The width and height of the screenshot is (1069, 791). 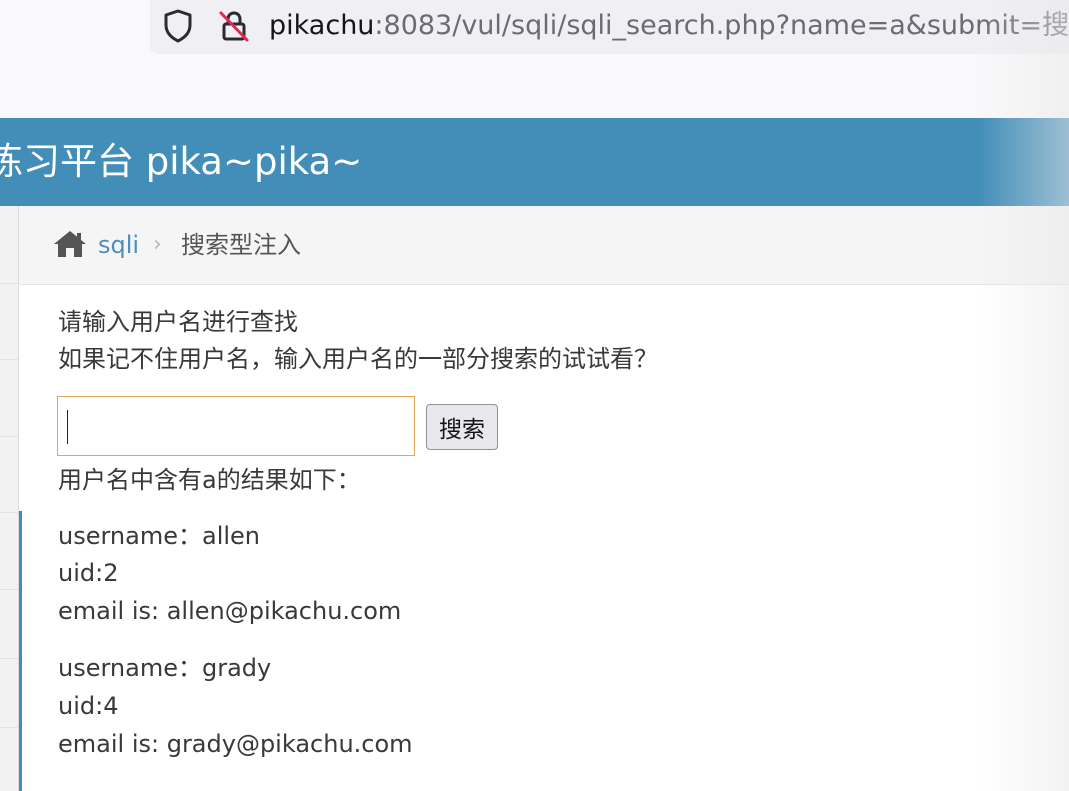 What do you see at coordinates (118, 245) in the screenshot?
I see `breadcrumb-link-sqli: sqli` at bounding box center [118, 245].